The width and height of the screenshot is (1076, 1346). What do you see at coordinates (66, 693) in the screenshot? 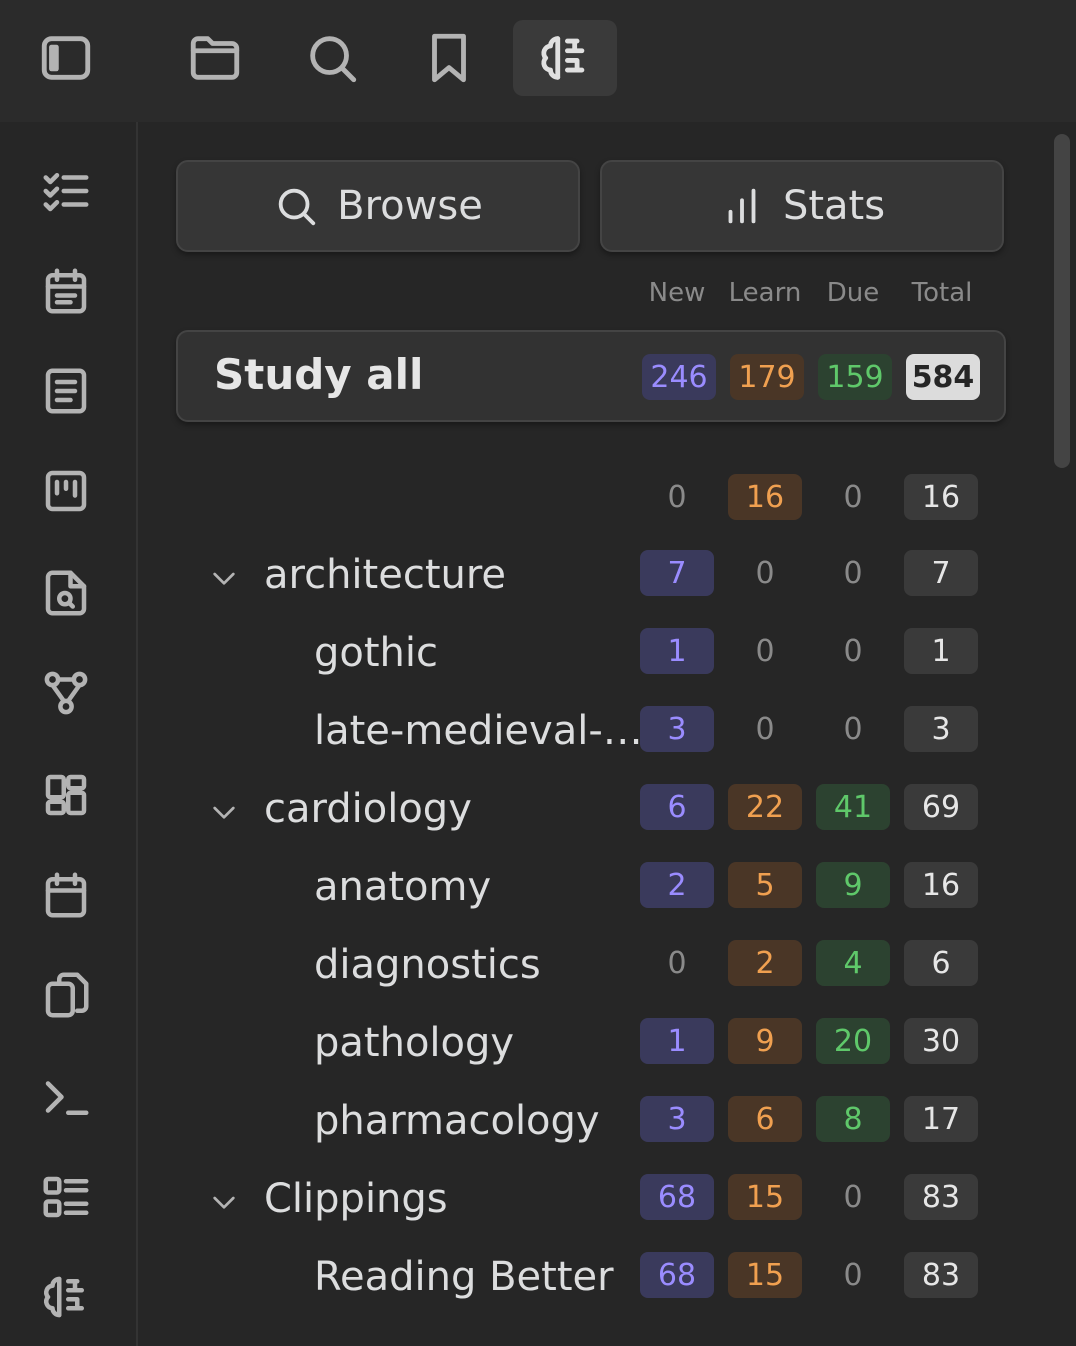
I see `graph-icon` at bounding box center [66, 693].